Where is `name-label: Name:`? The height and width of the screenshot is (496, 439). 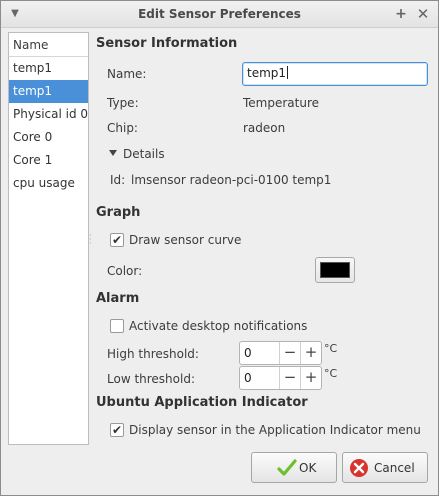 name-label: Name: is located at coordinates (127, 74).